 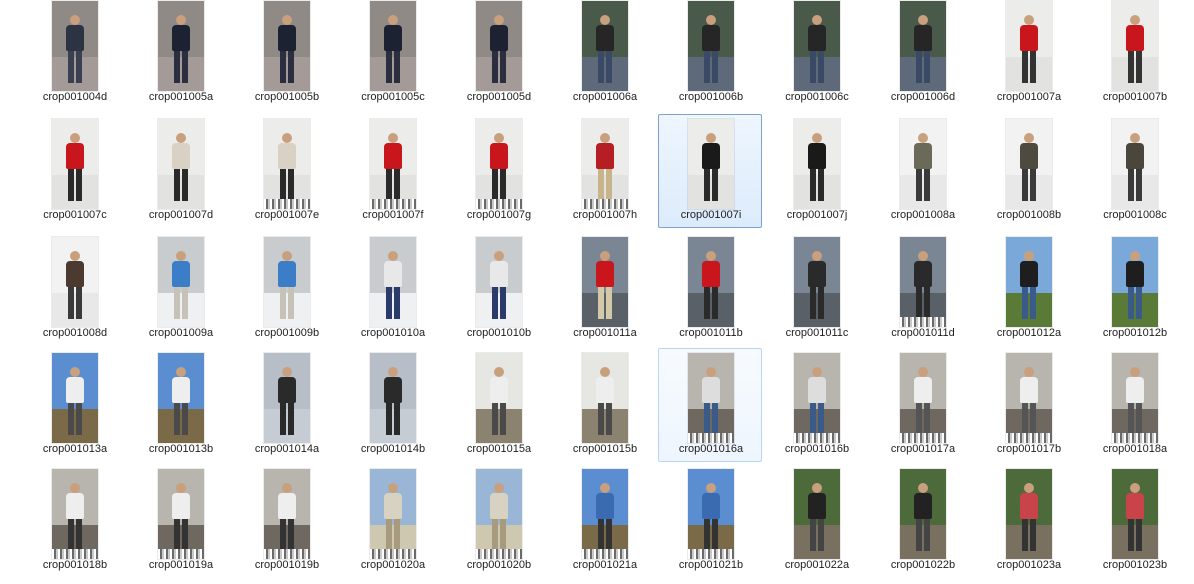 What do you see at coordinates (604, 171) in the screenshot?
I see `file-item: crop001007h` at bounding box center [604, 171].